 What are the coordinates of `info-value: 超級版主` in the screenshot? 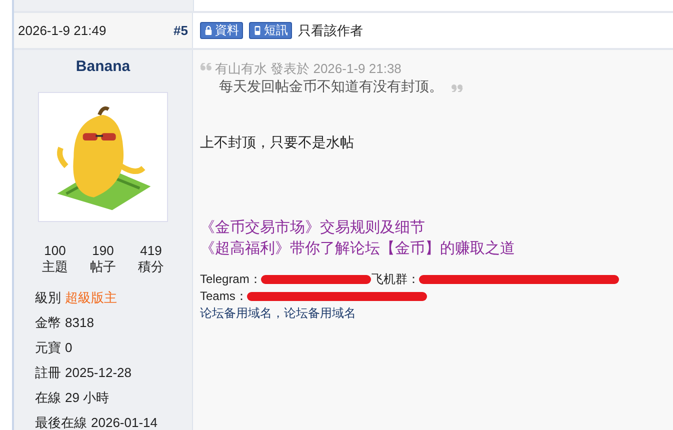 It's located at (91, 298).